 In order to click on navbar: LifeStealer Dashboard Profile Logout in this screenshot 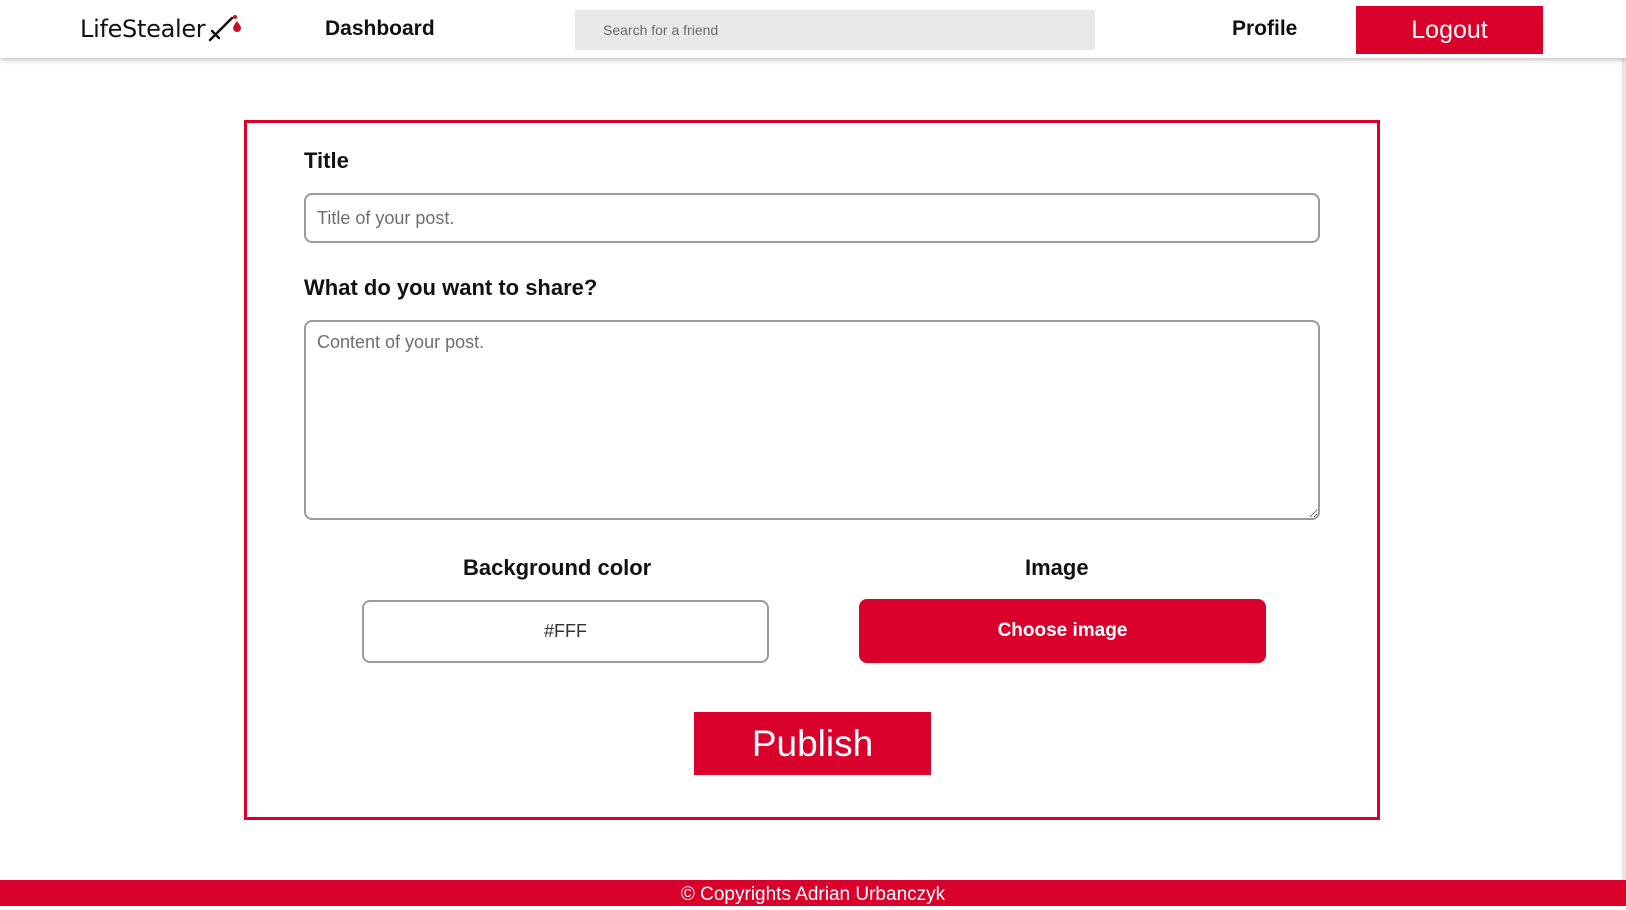, I will do `click(813, 29)`.